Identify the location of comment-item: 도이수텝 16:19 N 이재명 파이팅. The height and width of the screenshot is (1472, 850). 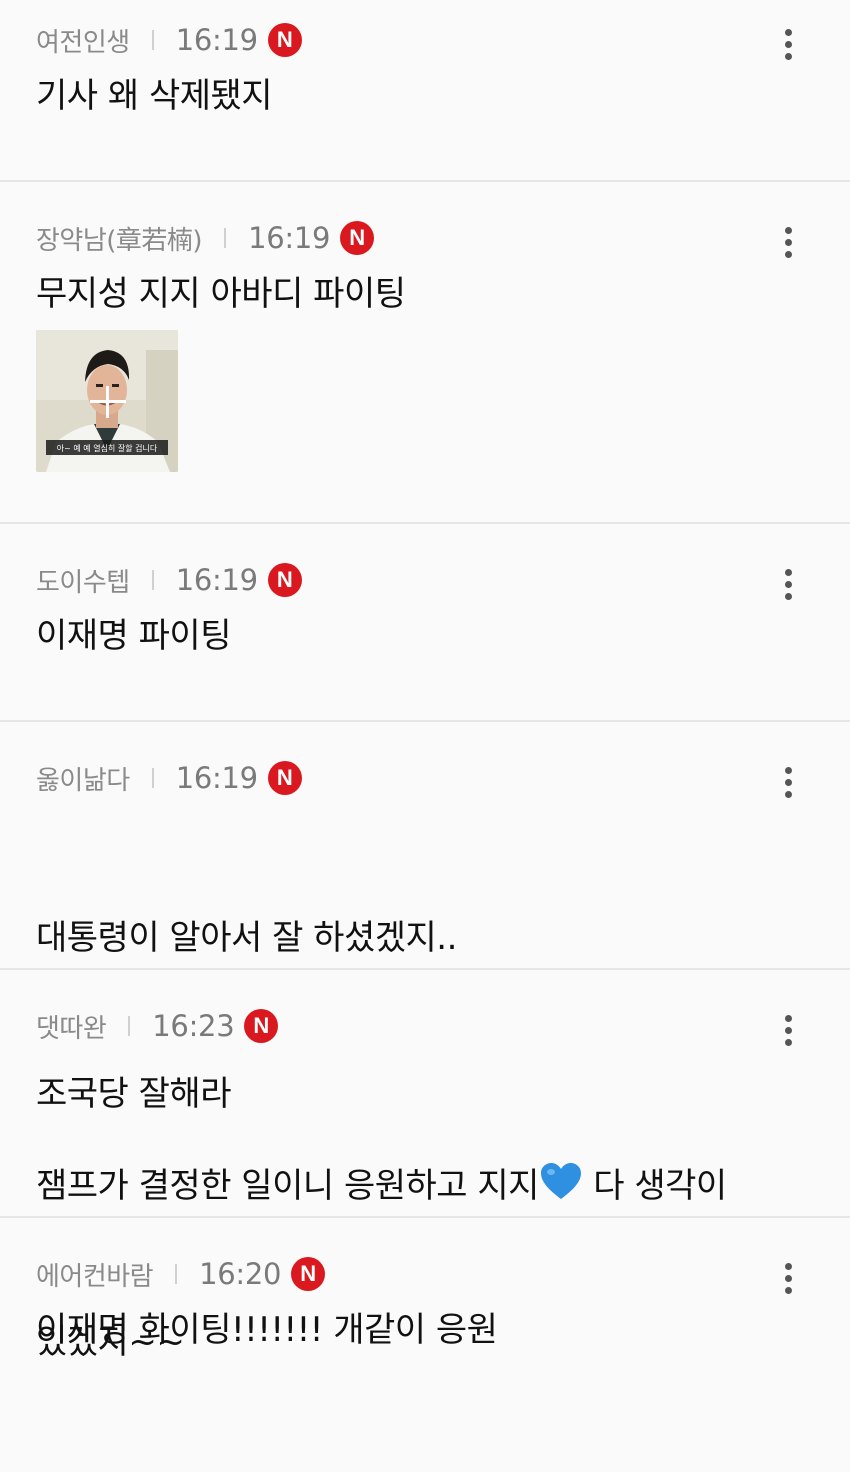
(425, 623).